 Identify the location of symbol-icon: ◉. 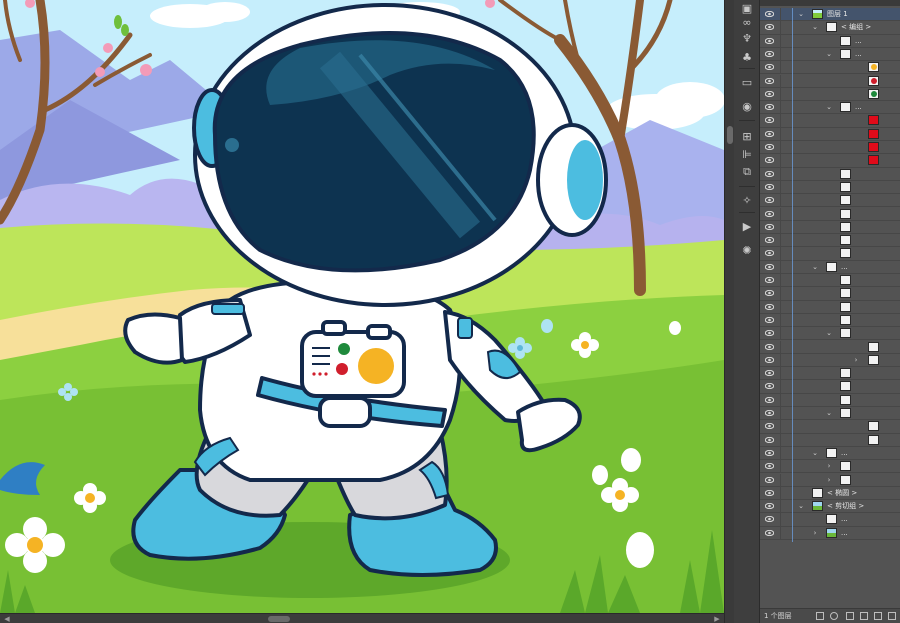
(747, 106).